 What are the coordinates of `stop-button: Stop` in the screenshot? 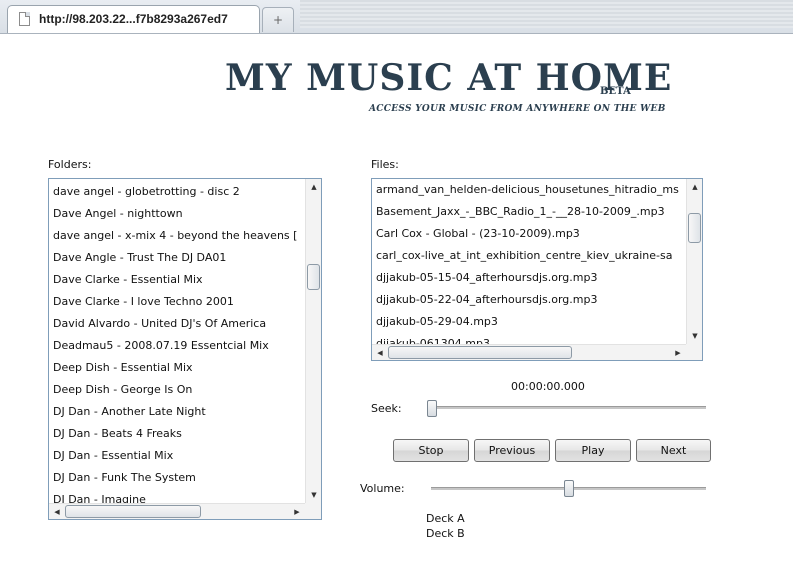 It's located at (431, 450).